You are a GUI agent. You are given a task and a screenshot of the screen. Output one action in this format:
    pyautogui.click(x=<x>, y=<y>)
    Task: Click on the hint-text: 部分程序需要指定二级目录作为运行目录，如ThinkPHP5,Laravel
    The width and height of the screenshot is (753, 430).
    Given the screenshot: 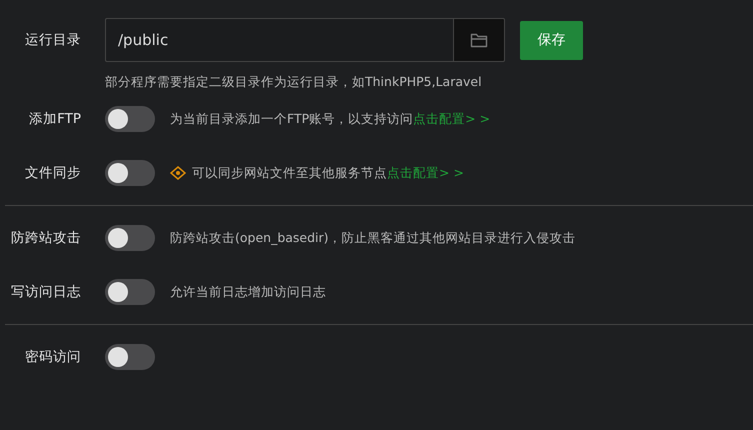 What is the action you would take?
    pyautogui.click(x=294, y=82)
    